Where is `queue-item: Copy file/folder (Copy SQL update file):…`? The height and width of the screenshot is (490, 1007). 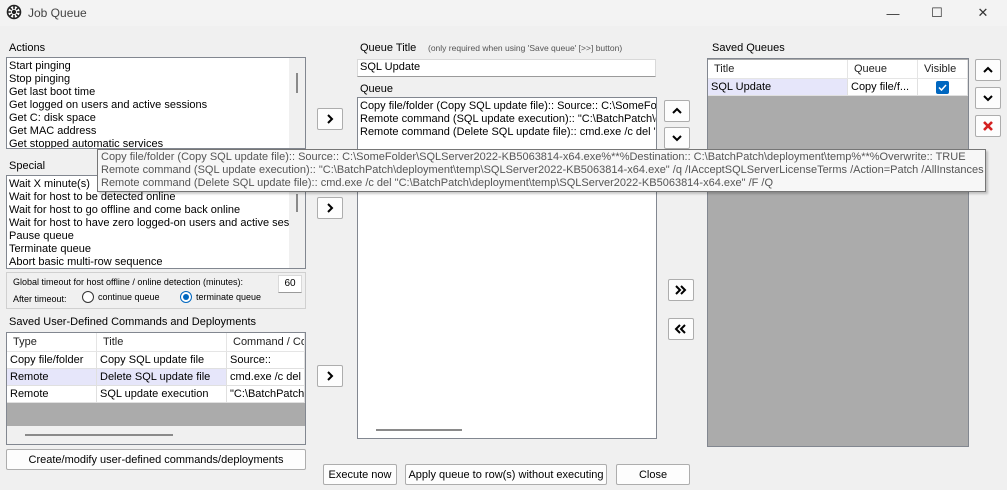 queue-item: Copy file/folder (Copy SQL update file):… is located at coordinates (507, 106).